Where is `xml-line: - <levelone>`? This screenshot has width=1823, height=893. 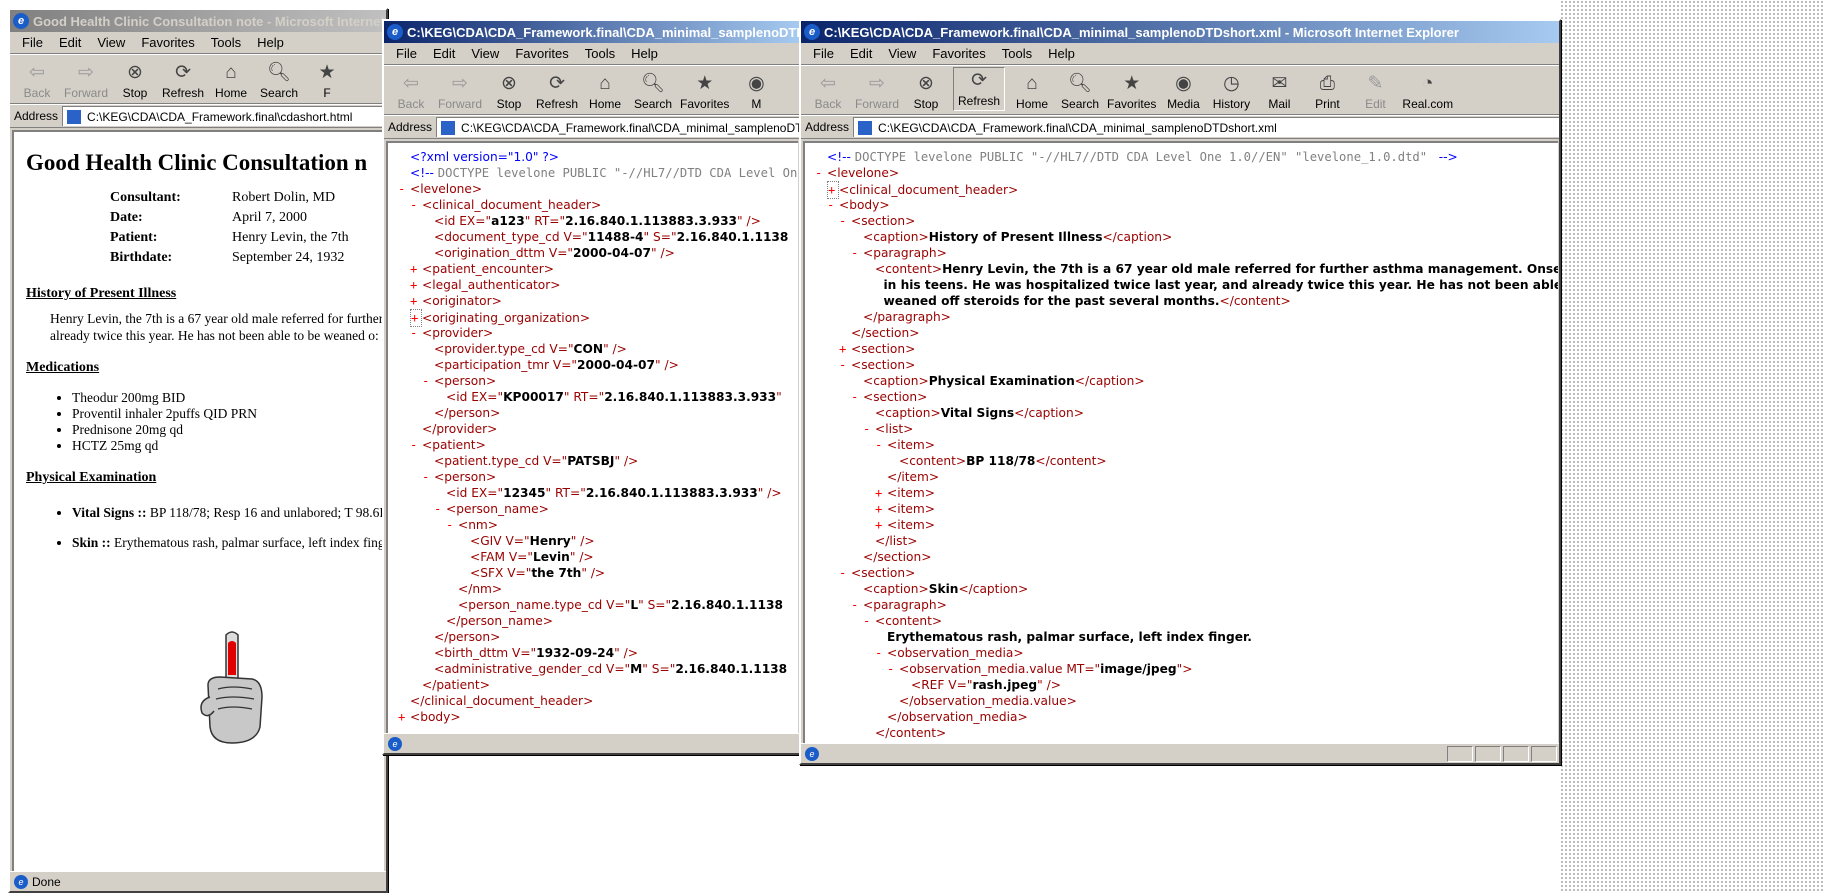
xml-line: - <levelone> is located at coordinates (593, 189).